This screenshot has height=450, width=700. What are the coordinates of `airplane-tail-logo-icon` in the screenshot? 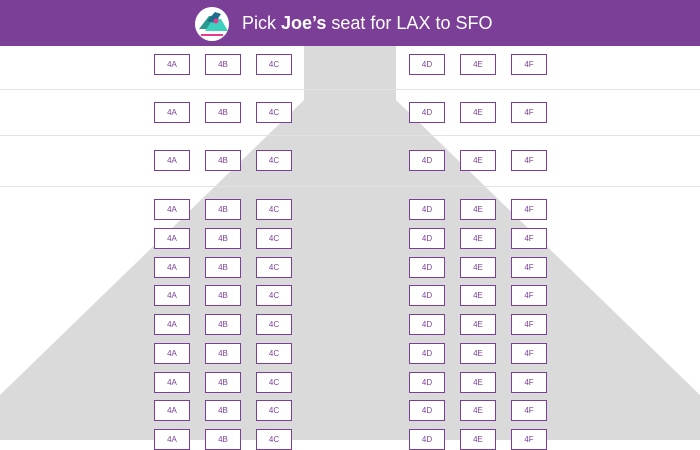 It's located at (212, 24).